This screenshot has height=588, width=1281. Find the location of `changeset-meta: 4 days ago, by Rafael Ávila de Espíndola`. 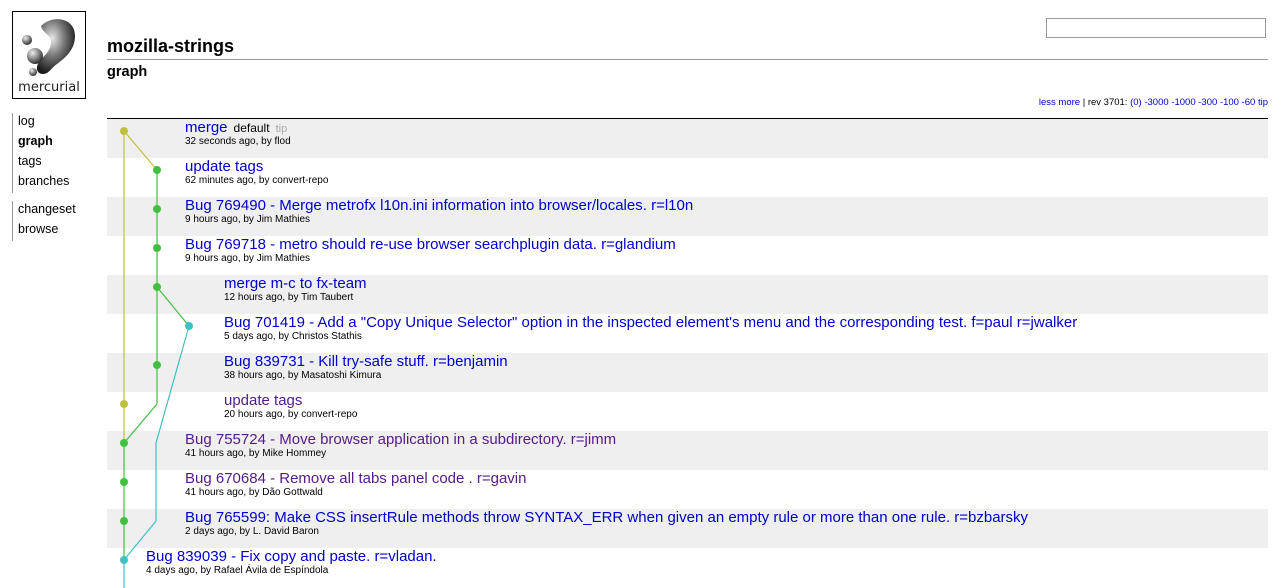

changeset-meta: 4 days ago, by Rafael Ávila de Espíndola is located at coordinates (237, 570).